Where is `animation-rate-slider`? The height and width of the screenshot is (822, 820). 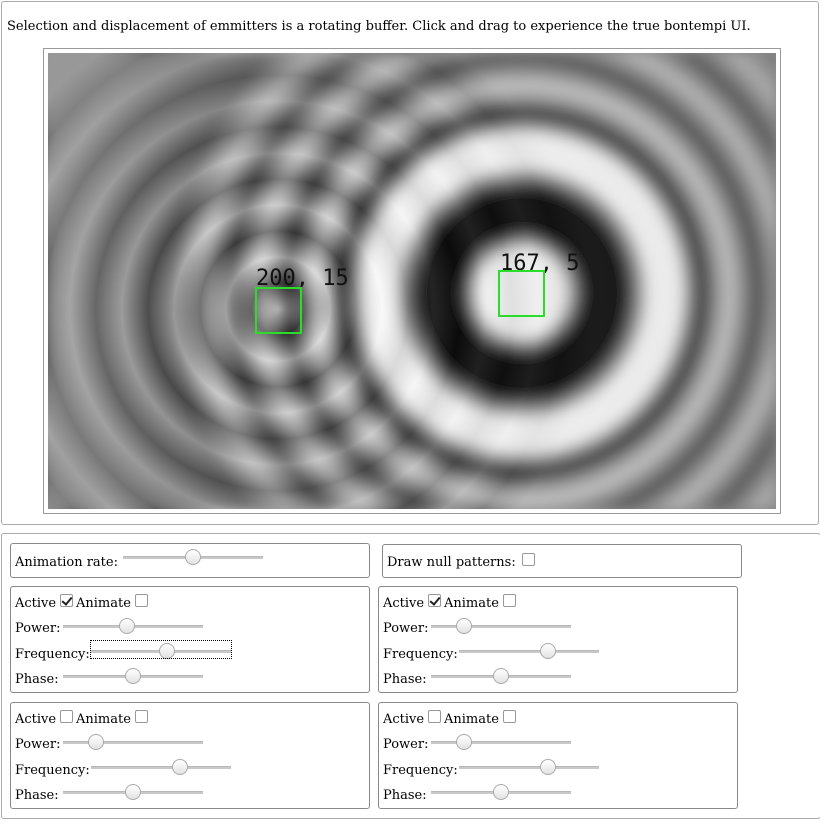 animation-rate-slider is located at coordinates (193, 557).